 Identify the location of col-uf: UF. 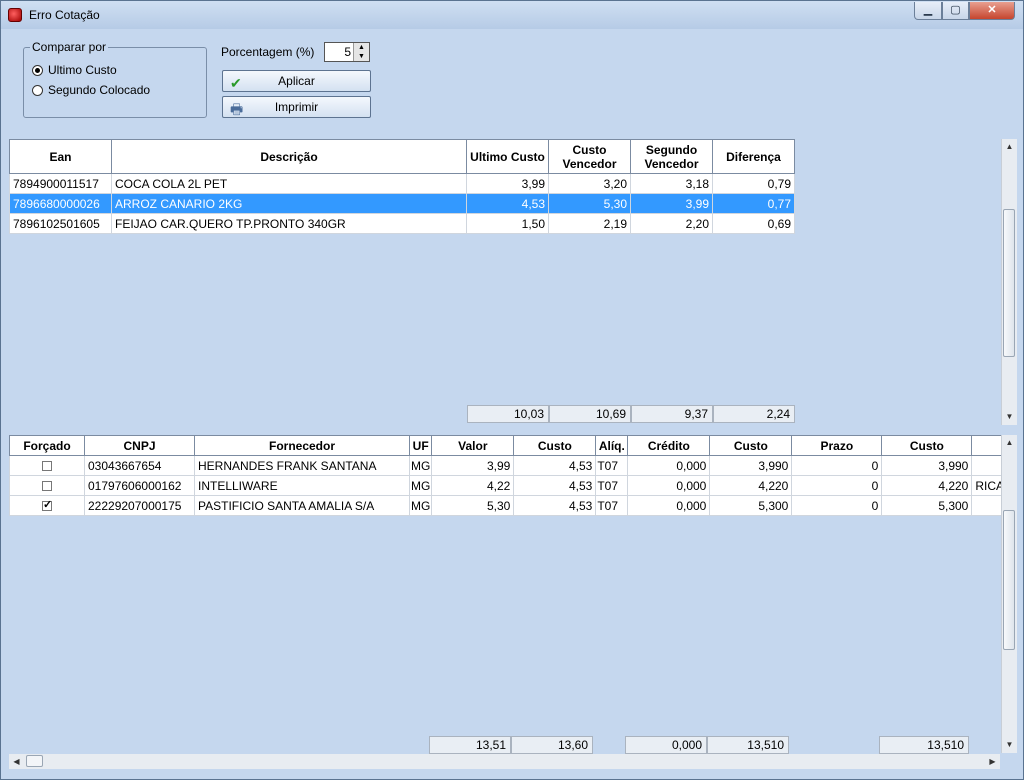
(420, 445).